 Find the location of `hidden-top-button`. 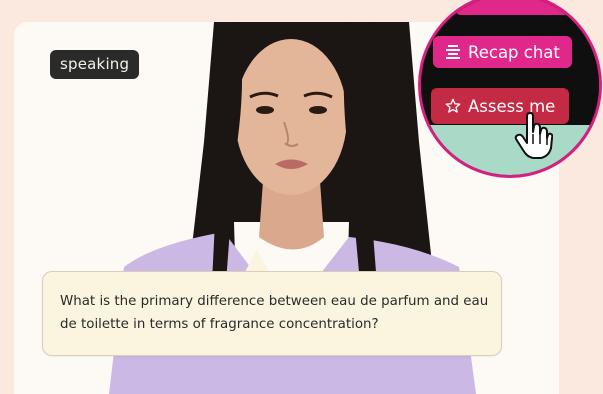

hidden-top-button is located at coordinates (515, 7).